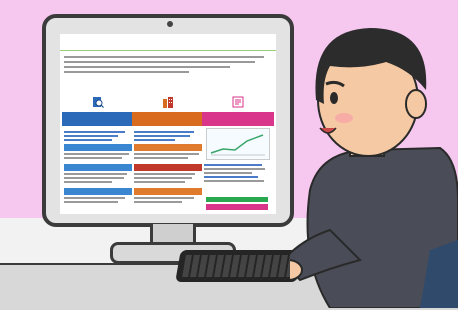  What do you see at coordinates (237, 199) in the screenshot?
I see `green-button` at bounding box center [237, 199].